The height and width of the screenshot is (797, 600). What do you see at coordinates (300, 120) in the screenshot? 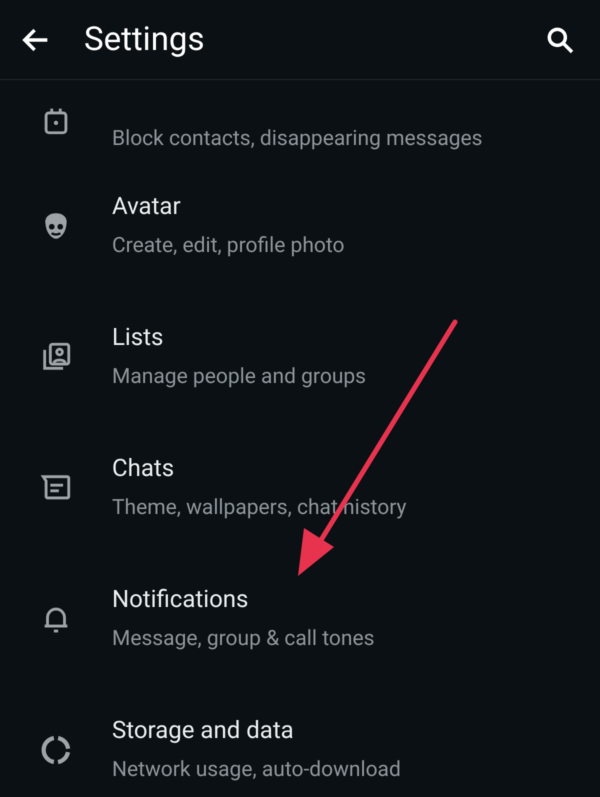
I see `settings-item: Block contacts, disappearing messages` at bounding box center [300, 120].